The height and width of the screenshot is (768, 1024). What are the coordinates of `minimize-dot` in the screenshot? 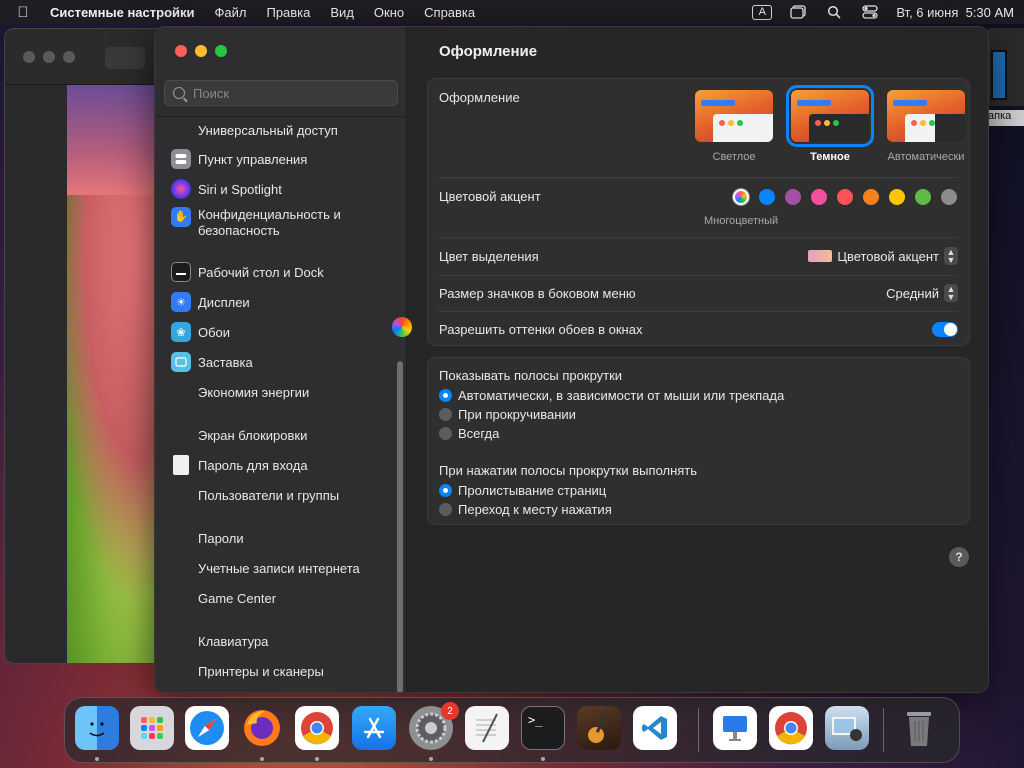 It's located at (49, 57).